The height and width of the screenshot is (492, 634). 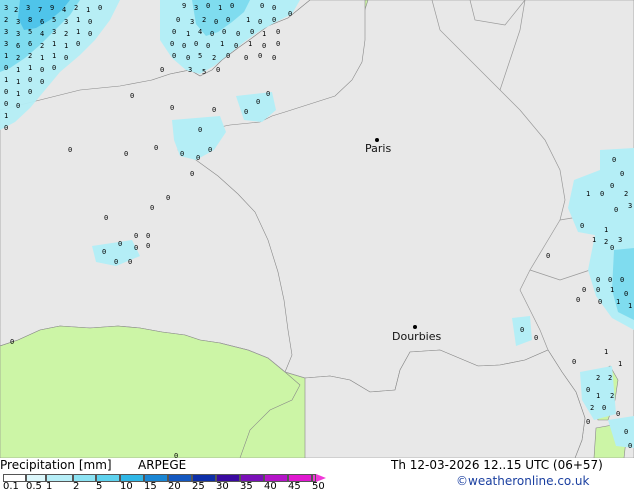 What do you see at coordinates (417, 334) in the screenshot?
I see `city-dourbies: Dourbies` at bounding box center [417, 334].